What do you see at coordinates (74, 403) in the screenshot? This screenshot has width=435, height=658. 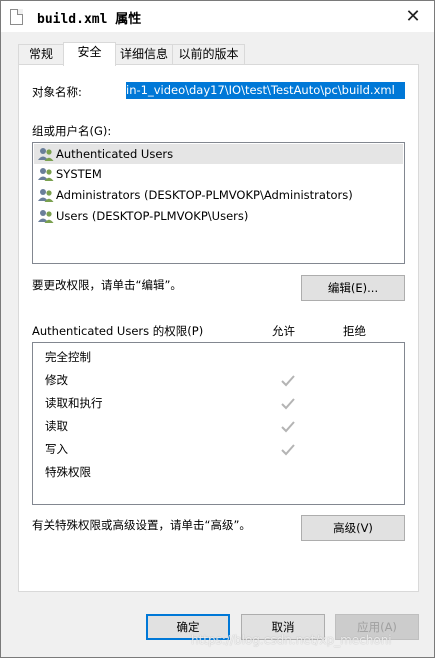 I see `permission-row: 读取和执行` at bounding box center [74, 403].